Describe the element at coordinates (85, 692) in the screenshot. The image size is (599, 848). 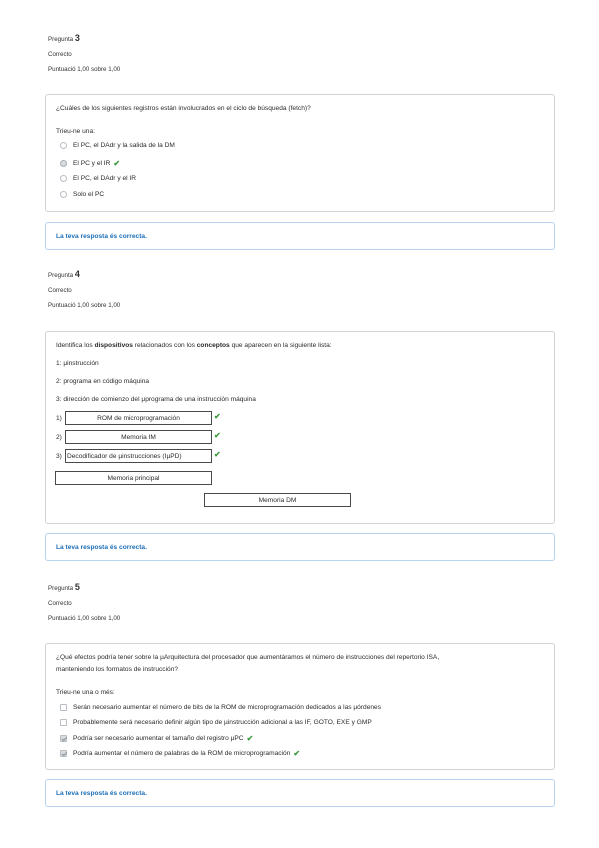
I see `q5-prompt: Trieu-ne una o més:` at that location.